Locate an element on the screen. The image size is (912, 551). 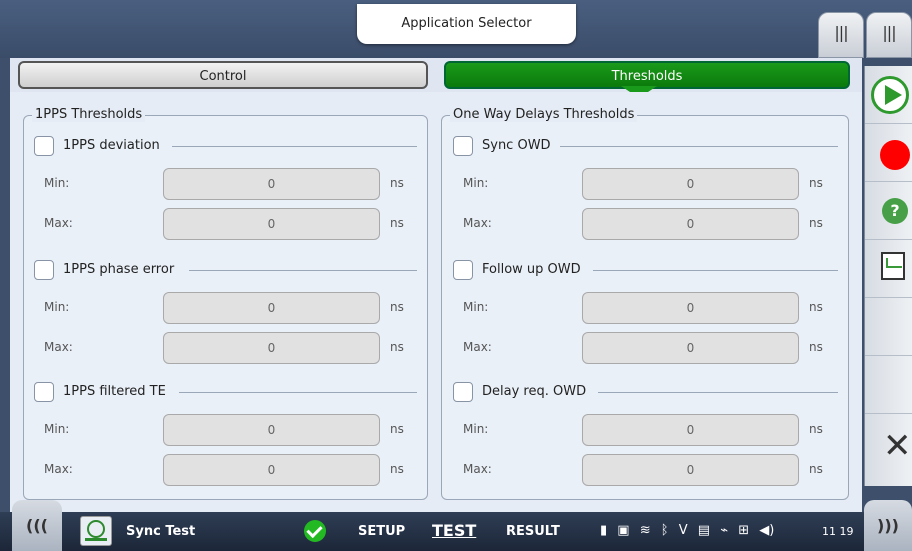
close-icon: ✕ is located at coordinates (897, 446).